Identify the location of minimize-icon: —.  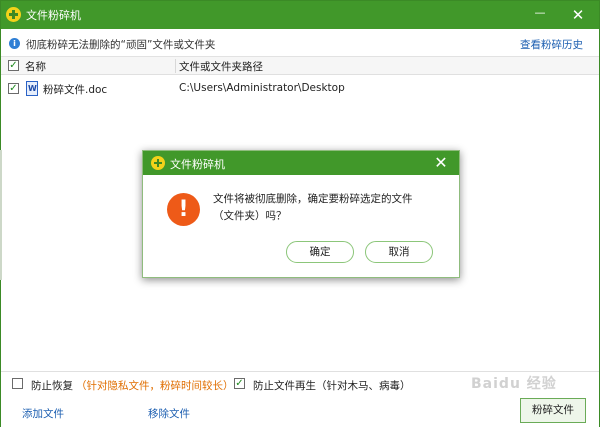
(540, 15).